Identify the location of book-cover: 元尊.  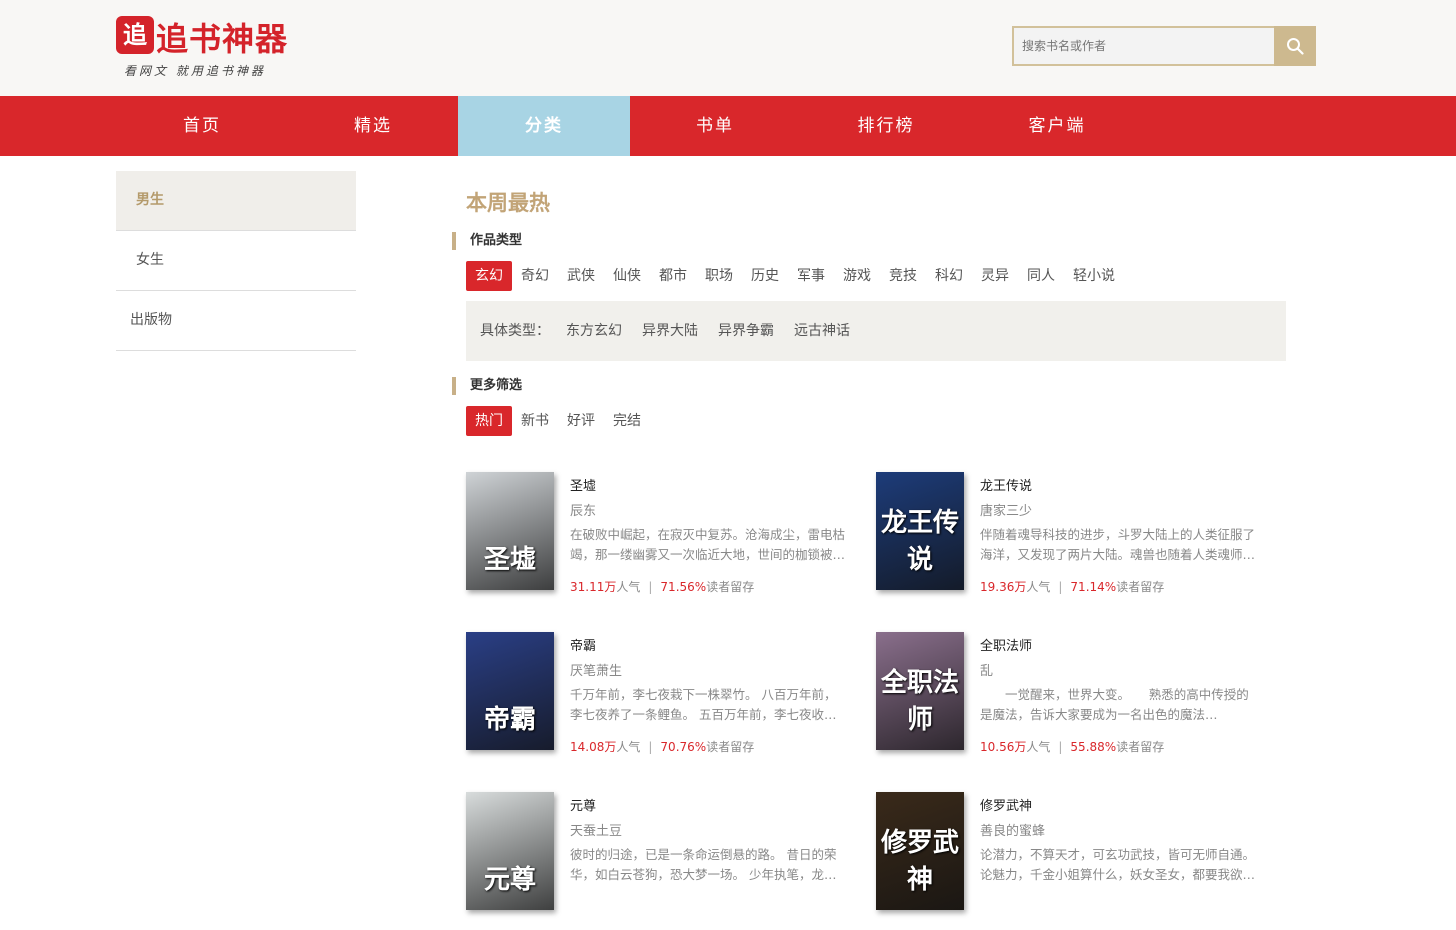
(510, 851).